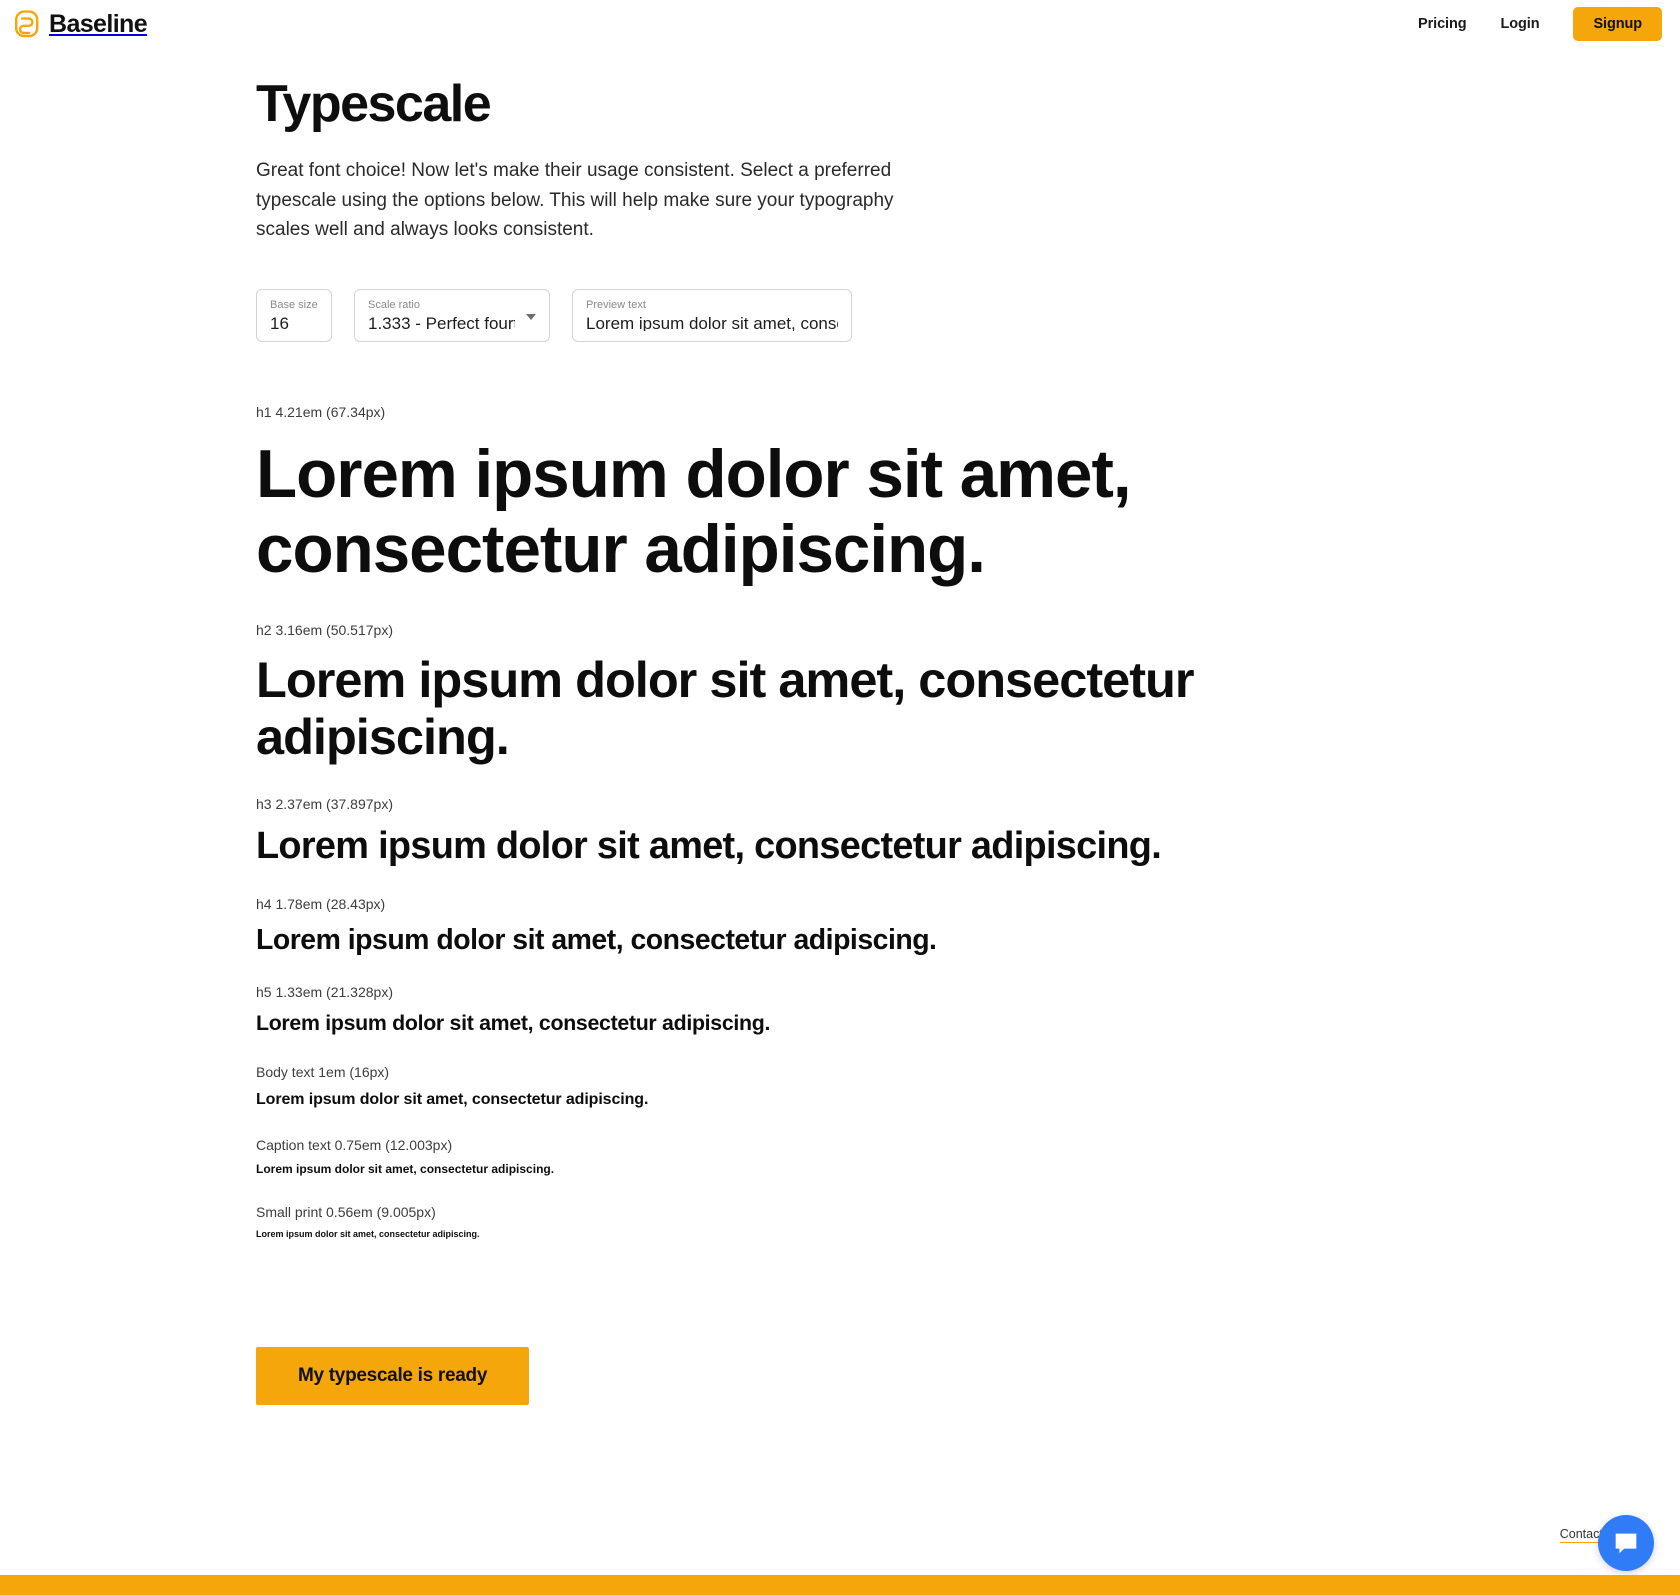  Describe the element at coordinates (294, 316) in the screenshot. I see `base-size-field: Base size 16` at that location.